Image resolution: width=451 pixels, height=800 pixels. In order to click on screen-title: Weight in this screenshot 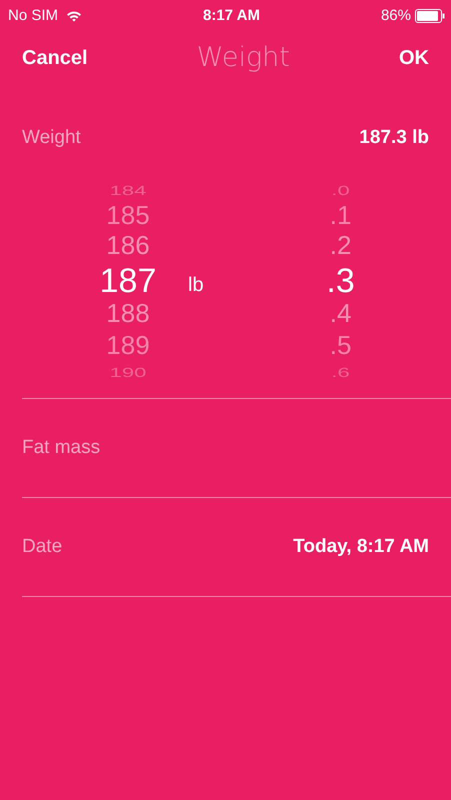, I will do `click(243, 57)`.